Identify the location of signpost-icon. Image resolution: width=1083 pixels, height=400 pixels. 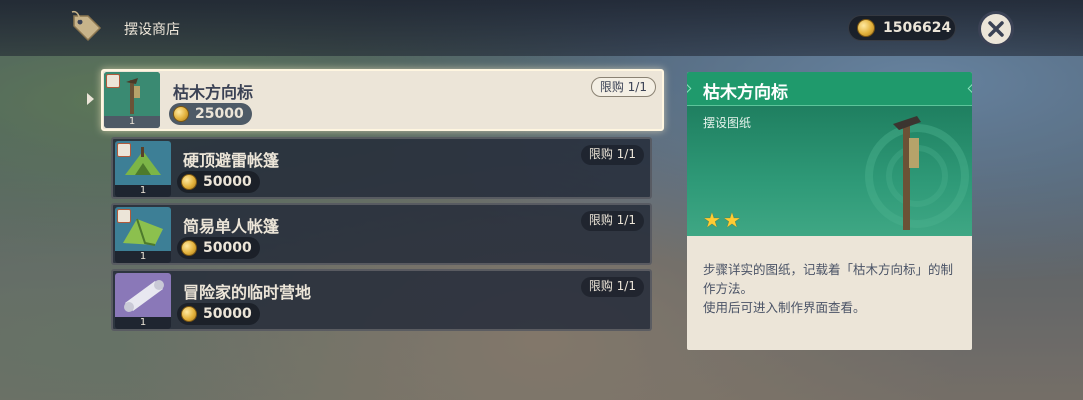
(907, 173).